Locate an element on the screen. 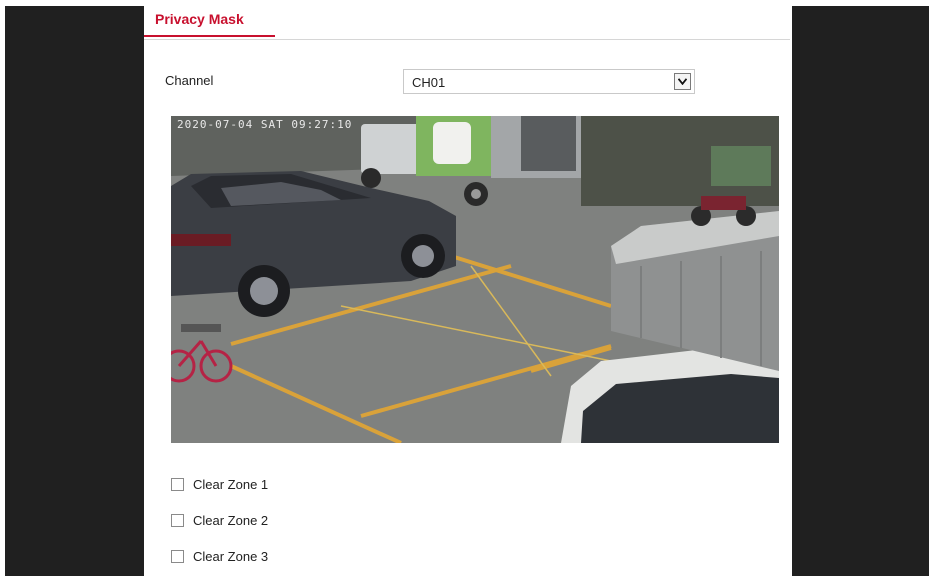 The height and width of the screenshot is (576, 933). clear-zone-3-checkbox is located at coordinates (177, 556).